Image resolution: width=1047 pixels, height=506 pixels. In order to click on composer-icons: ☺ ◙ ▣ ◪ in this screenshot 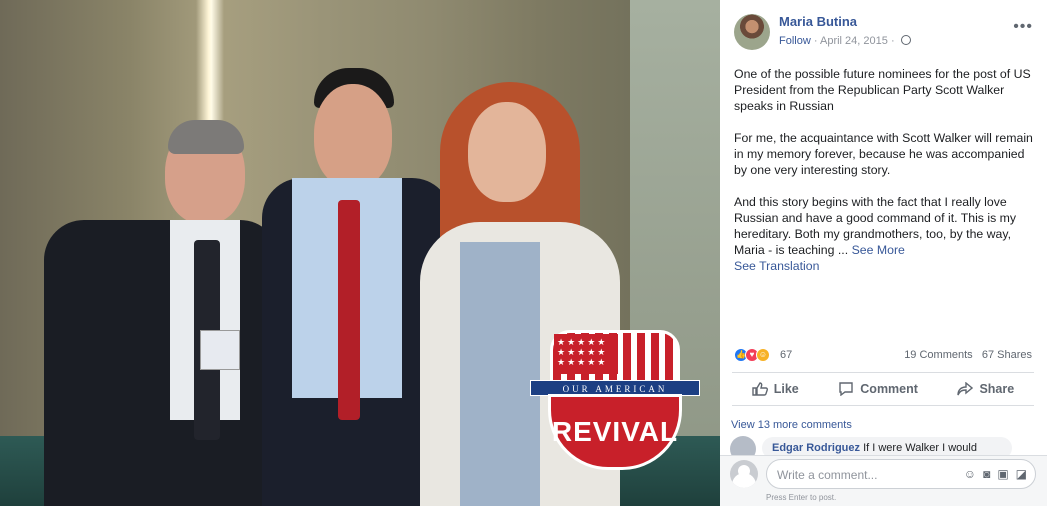, I will do `click(995, 474)`.